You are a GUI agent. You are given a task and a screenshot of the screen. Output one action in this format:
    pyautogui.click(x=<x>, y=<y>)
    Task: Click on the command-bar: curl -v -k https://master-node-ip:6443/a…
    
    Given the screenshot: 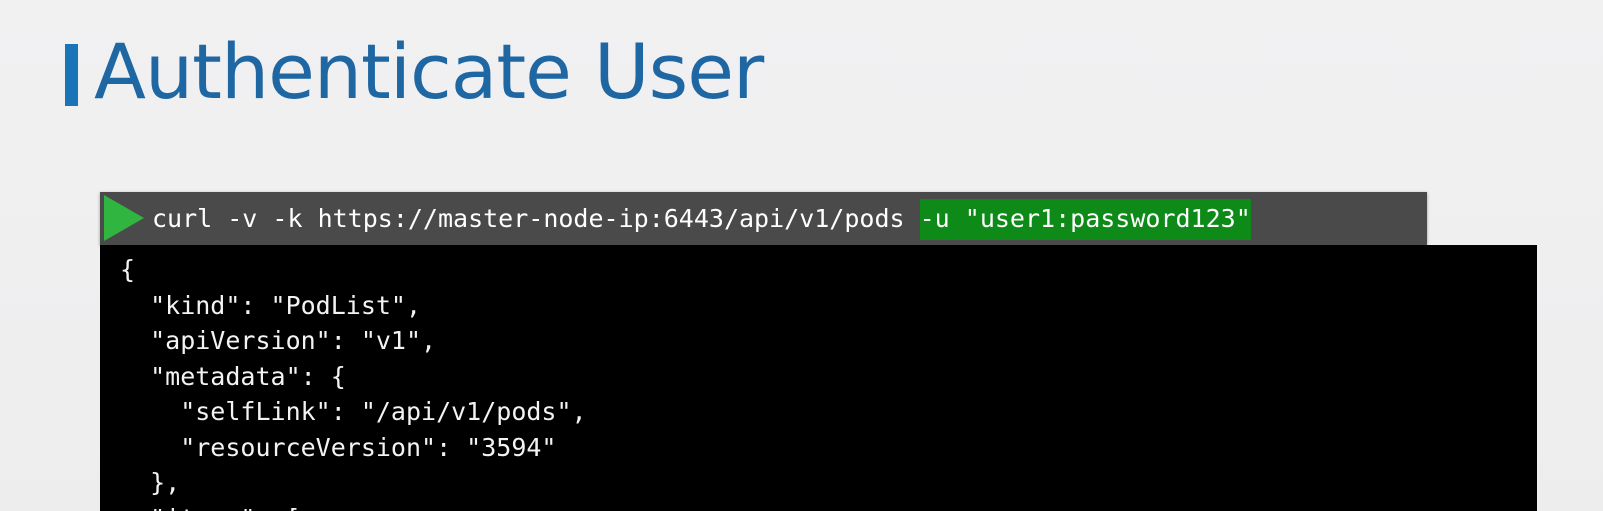 What is the action you would take?
    pyautogui.click(x=763, y=218)
    